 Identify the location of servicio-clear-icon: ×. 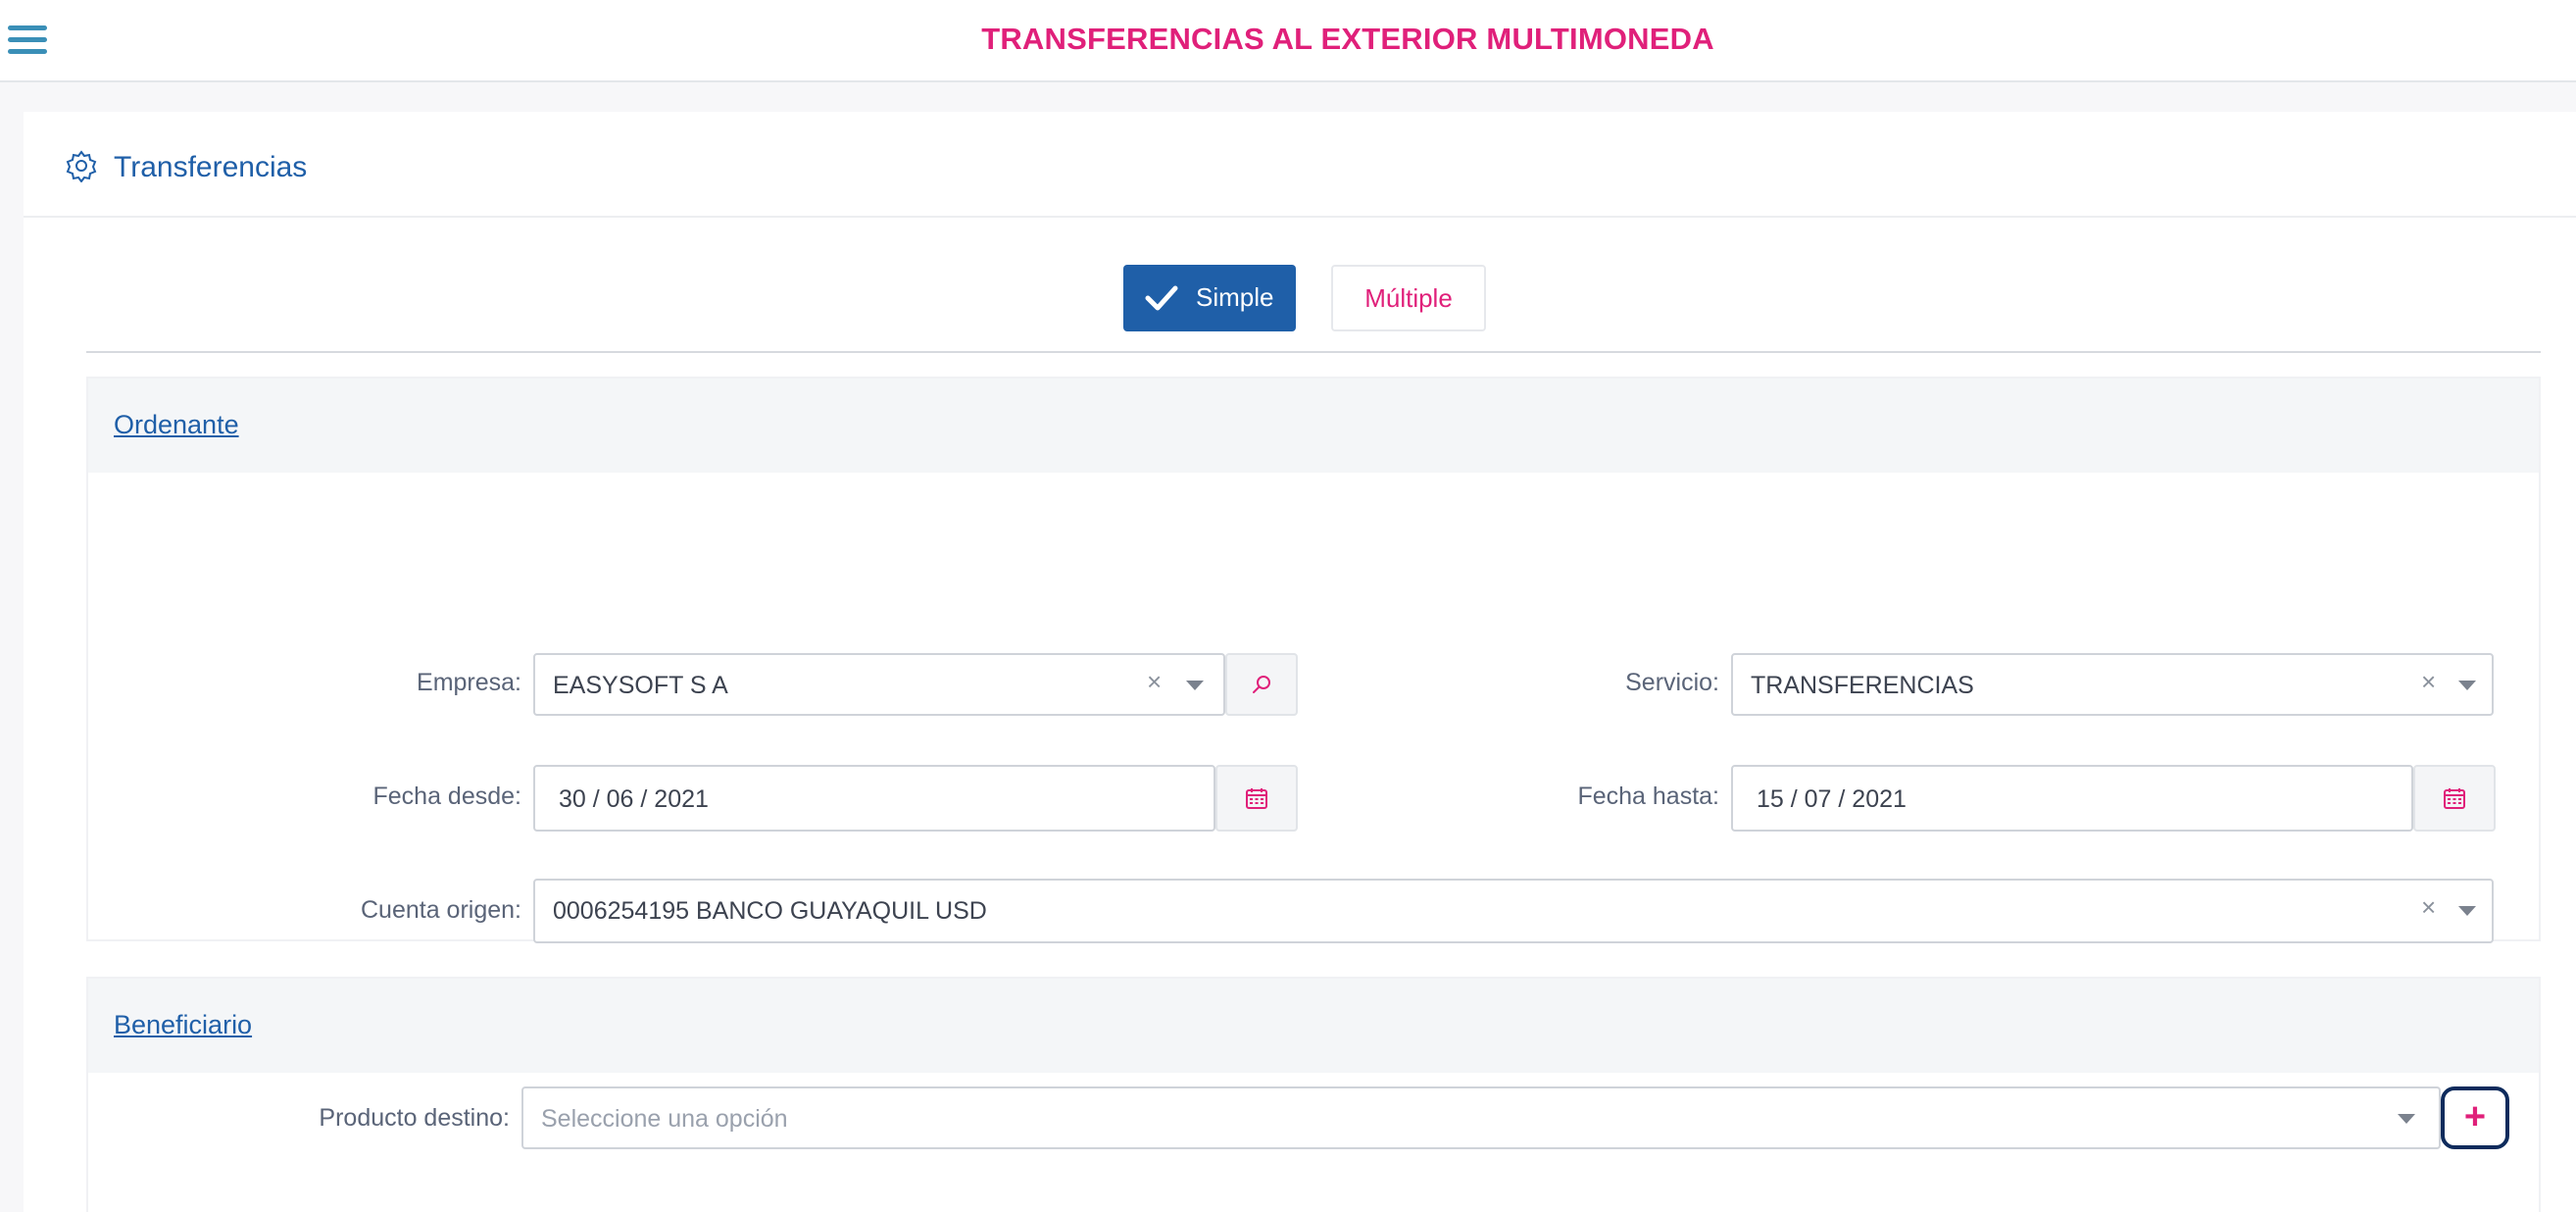
(2428, 682).